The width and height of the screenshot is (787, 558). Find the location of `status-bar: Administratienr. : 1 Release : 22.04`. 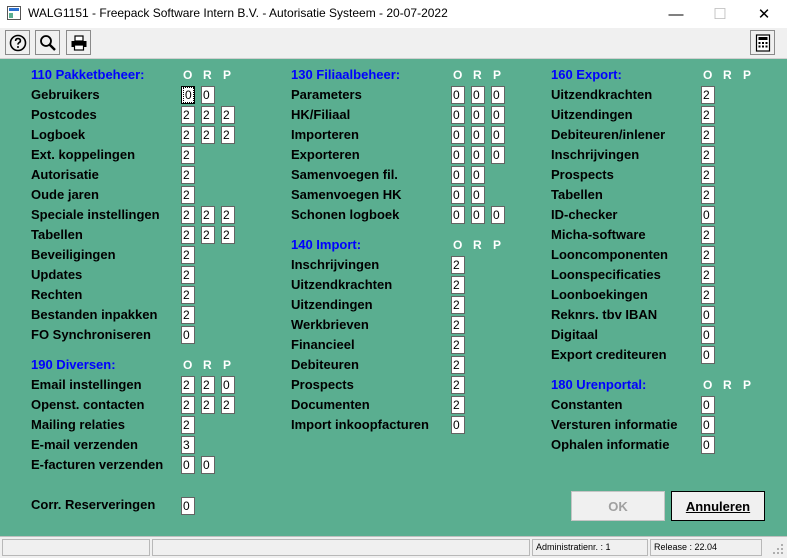

status-bar: Administratienr. : 1 Release : 22.04 is located at coordinates (393, 547).